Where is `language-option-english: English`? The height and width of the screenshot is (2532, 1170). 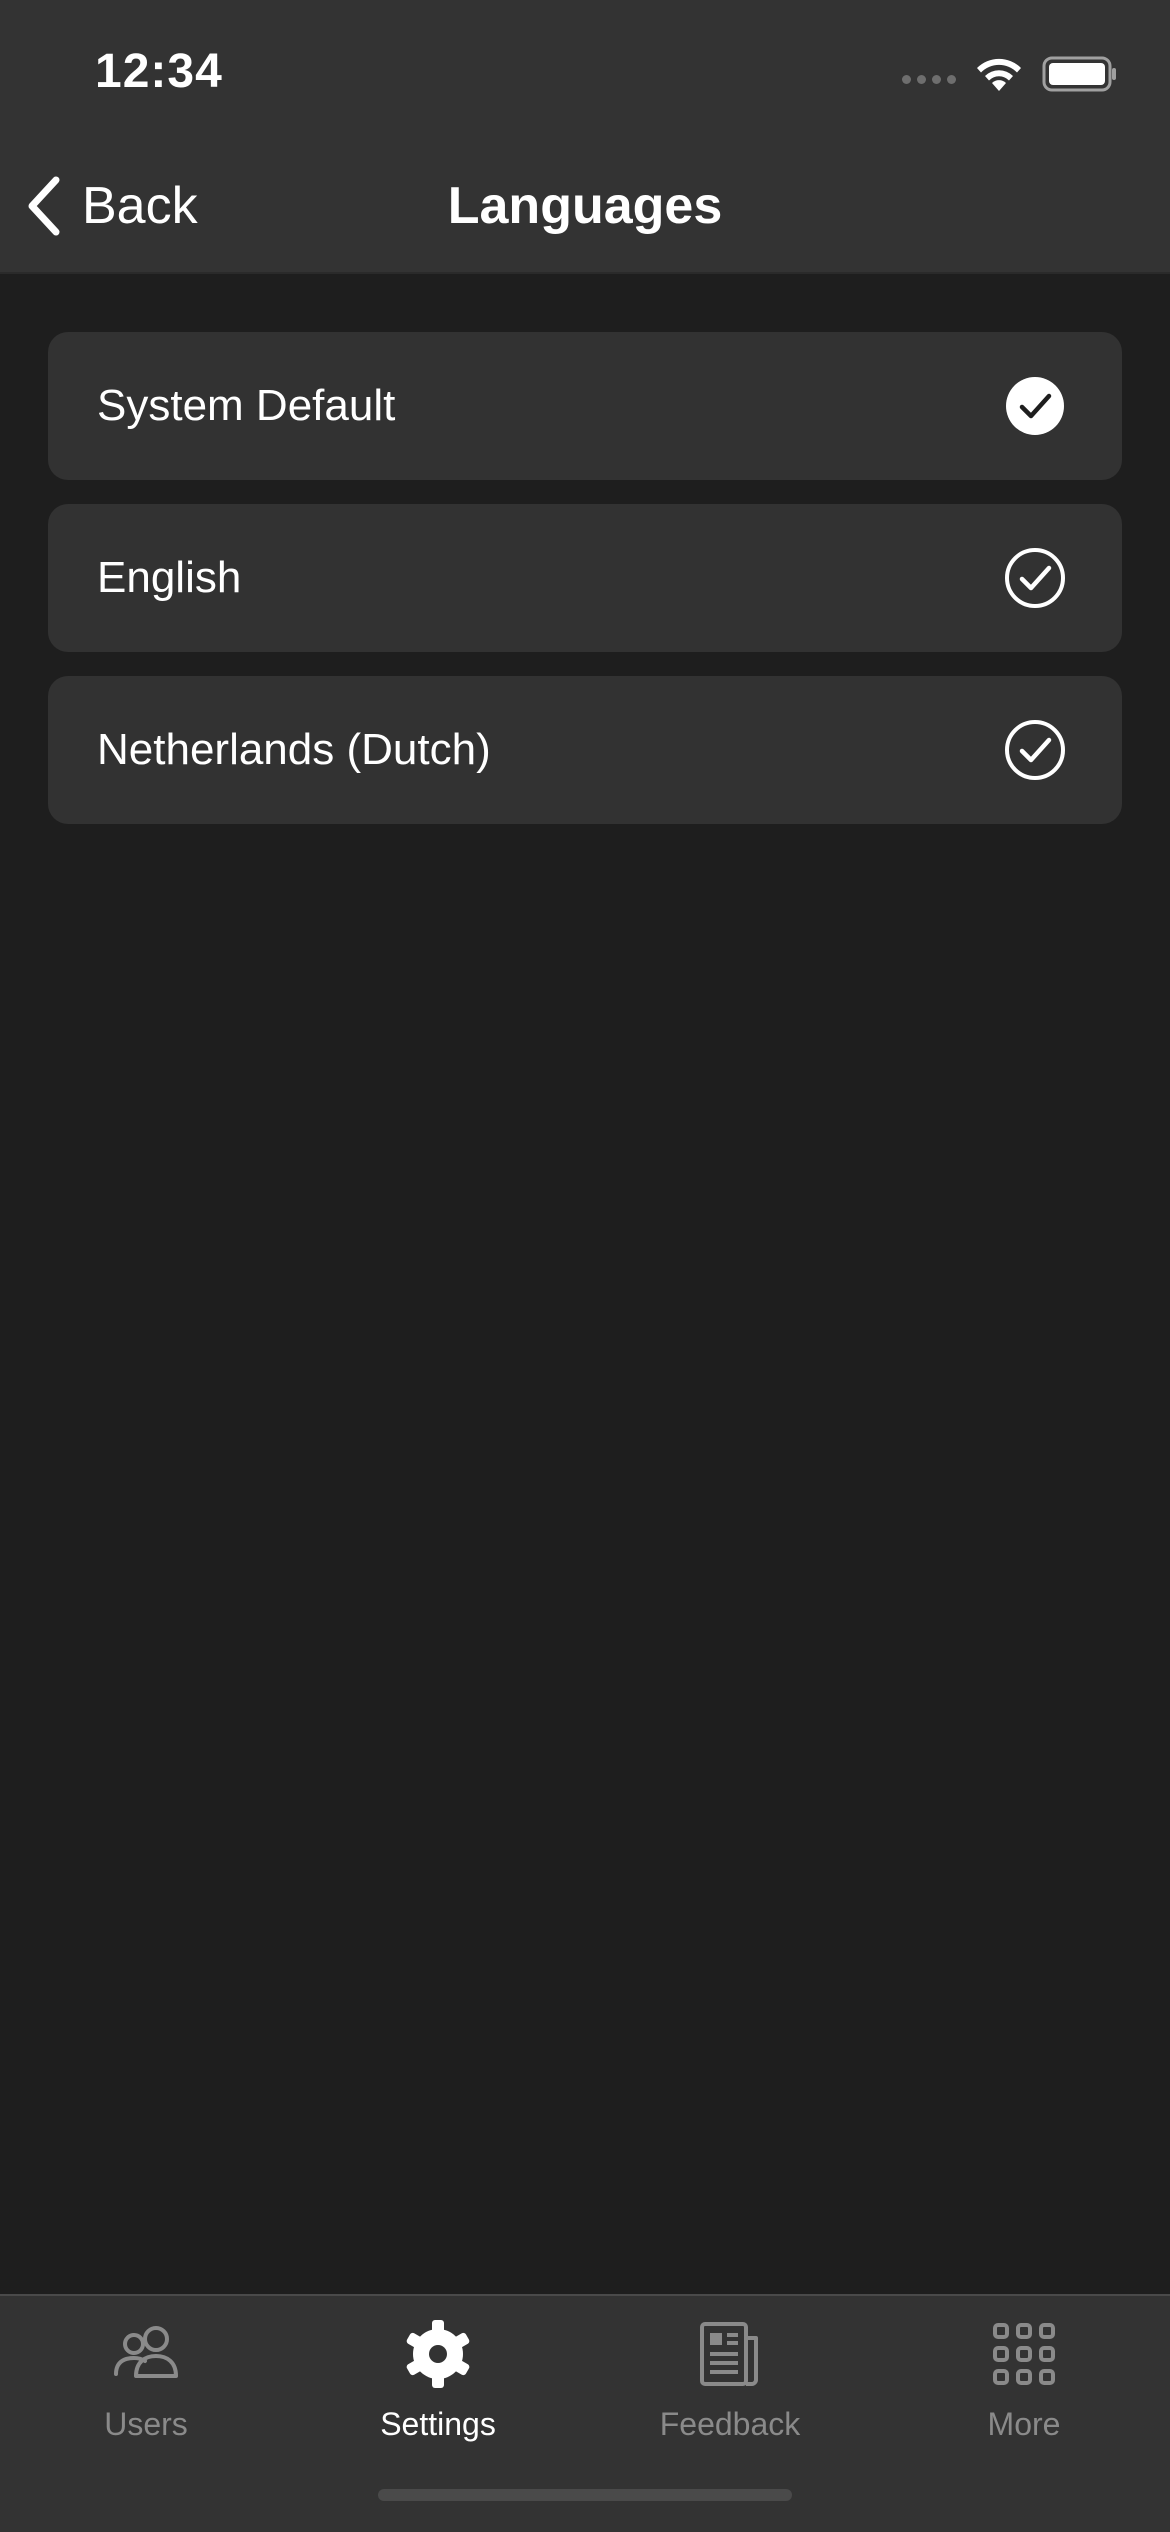
language-option-english: English is located at coordinates (585, 578).